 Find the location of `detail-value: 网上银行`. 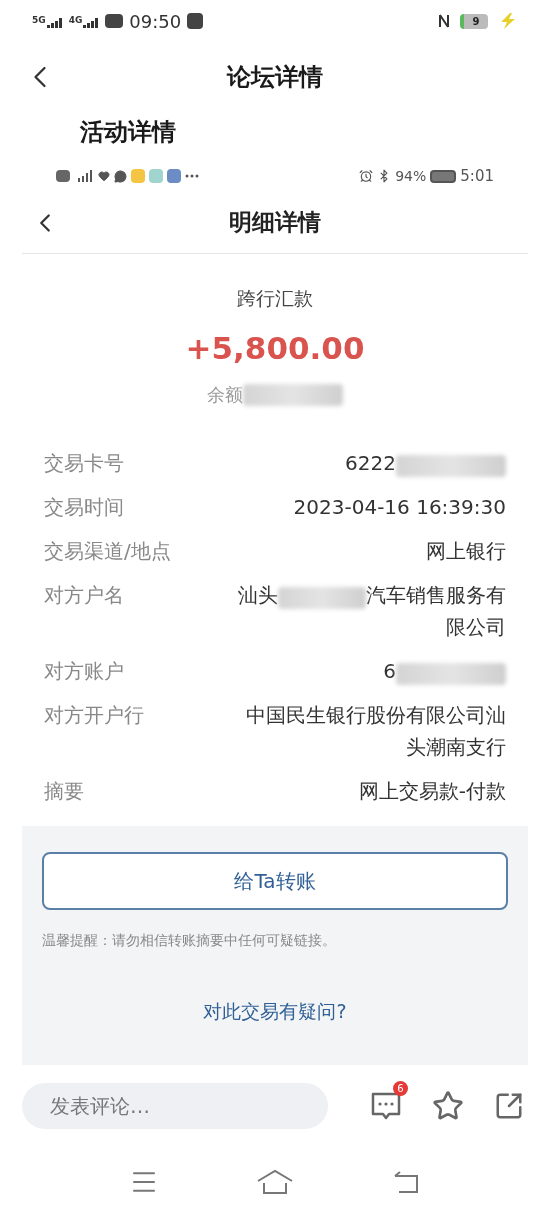

detail-value: 网上银行 is located at coordinates (466, 551).